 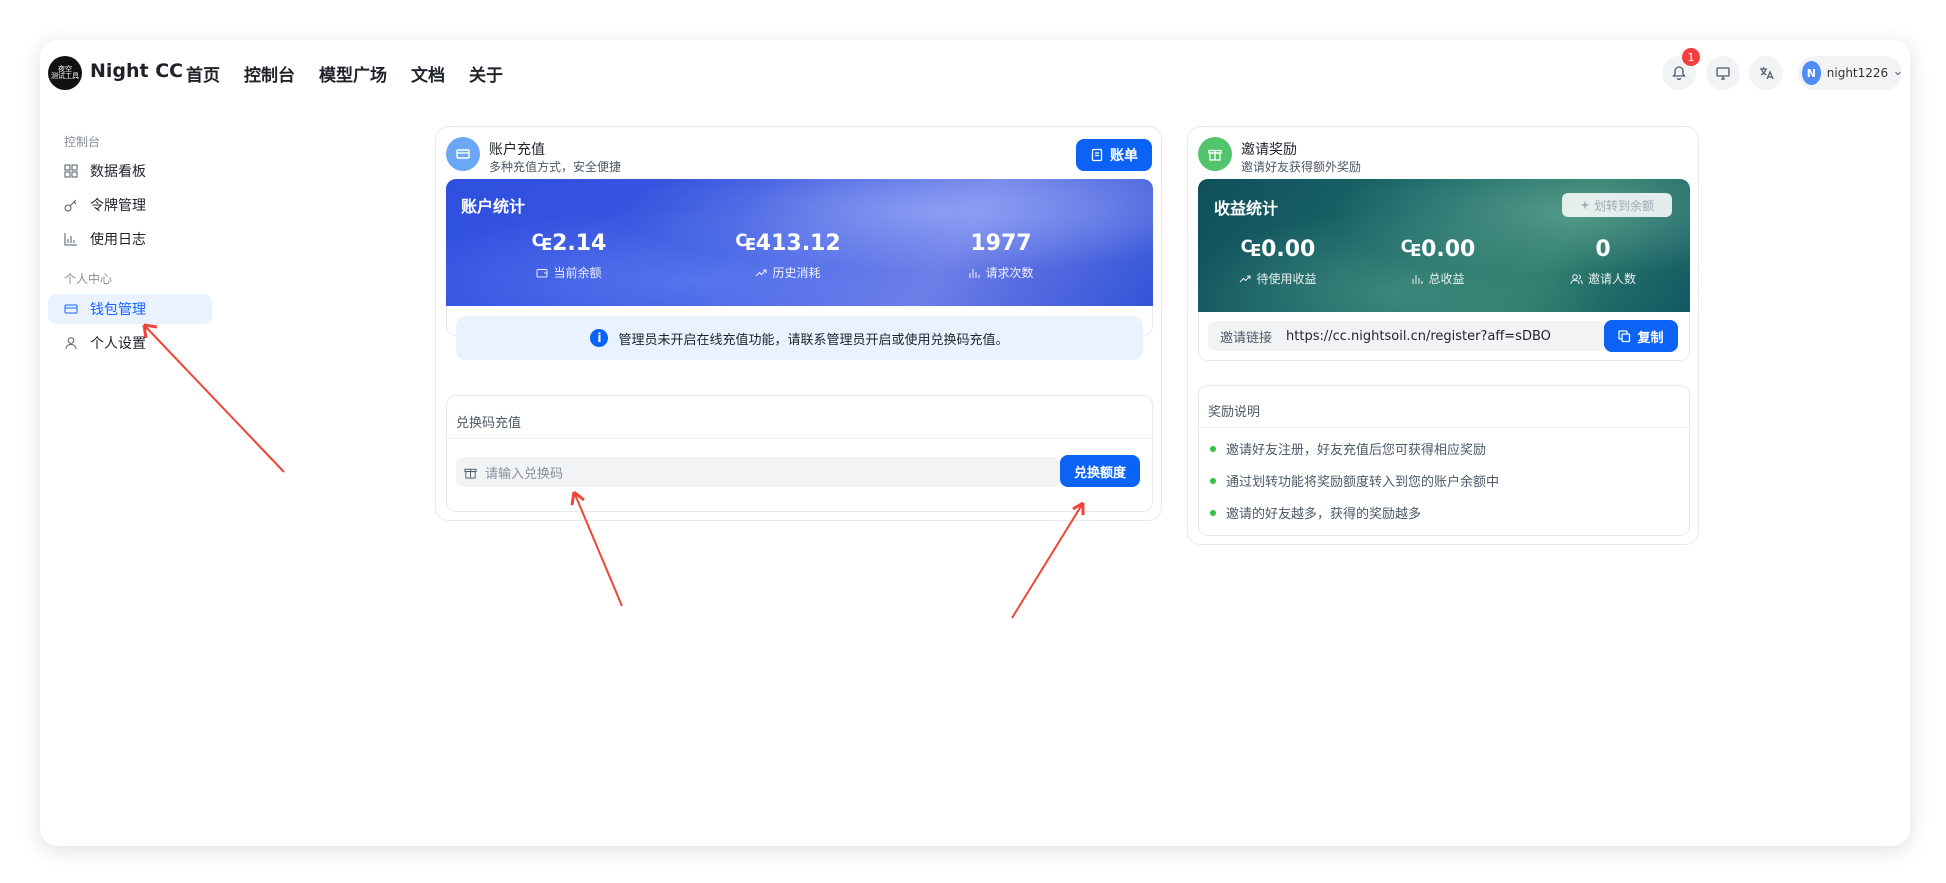 I want to click on stat-label-row: 待使用收益, so click(x=1278, y=278).